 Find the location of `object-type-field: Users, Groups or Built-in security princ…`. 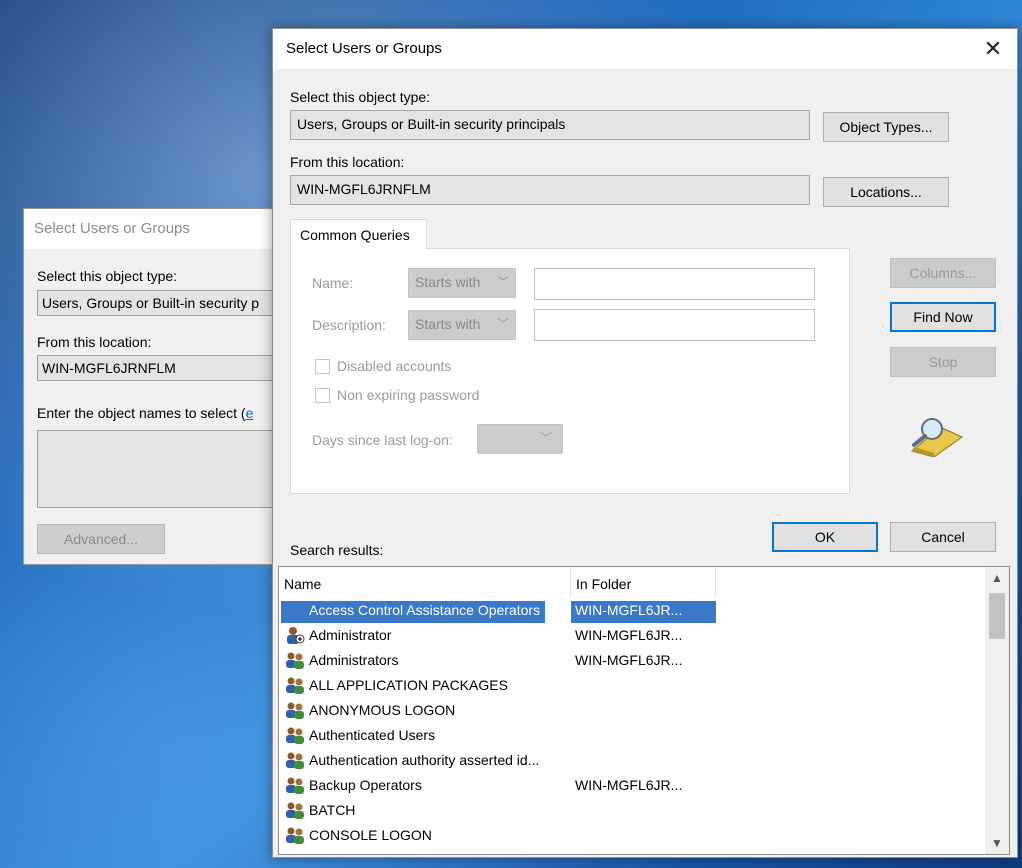

object-type-field: Users, Groups or Built-in security princ… is located at coordinates (550, 125).